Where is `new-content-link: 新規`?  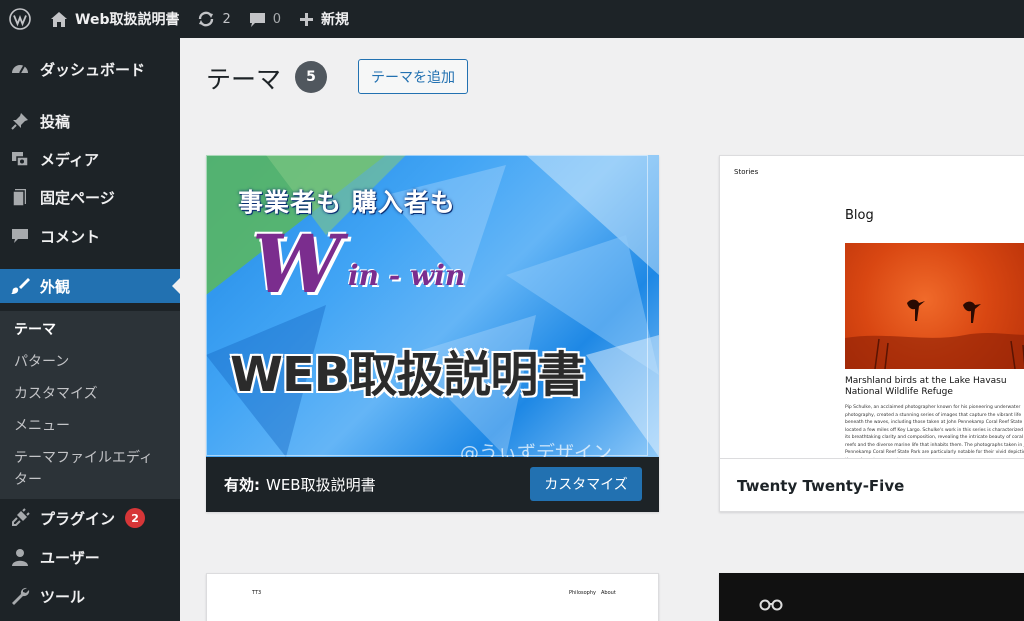
new-content-link: 新規 is located at coordinates (324, 19).